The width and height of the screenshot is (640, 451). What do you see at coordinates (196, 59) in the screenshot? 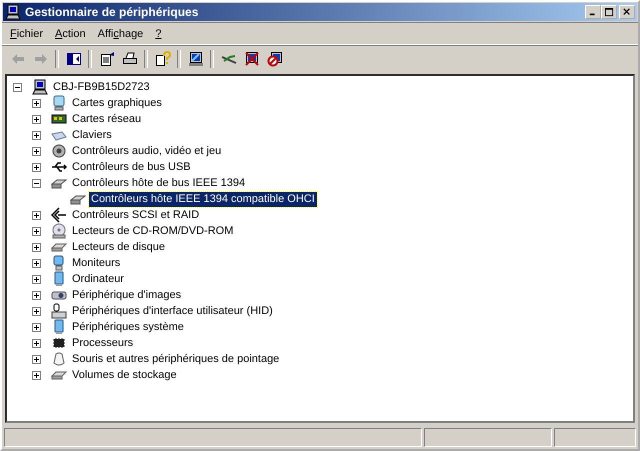
I see `computer-wrench-icon` at bounding box center [196, 59].